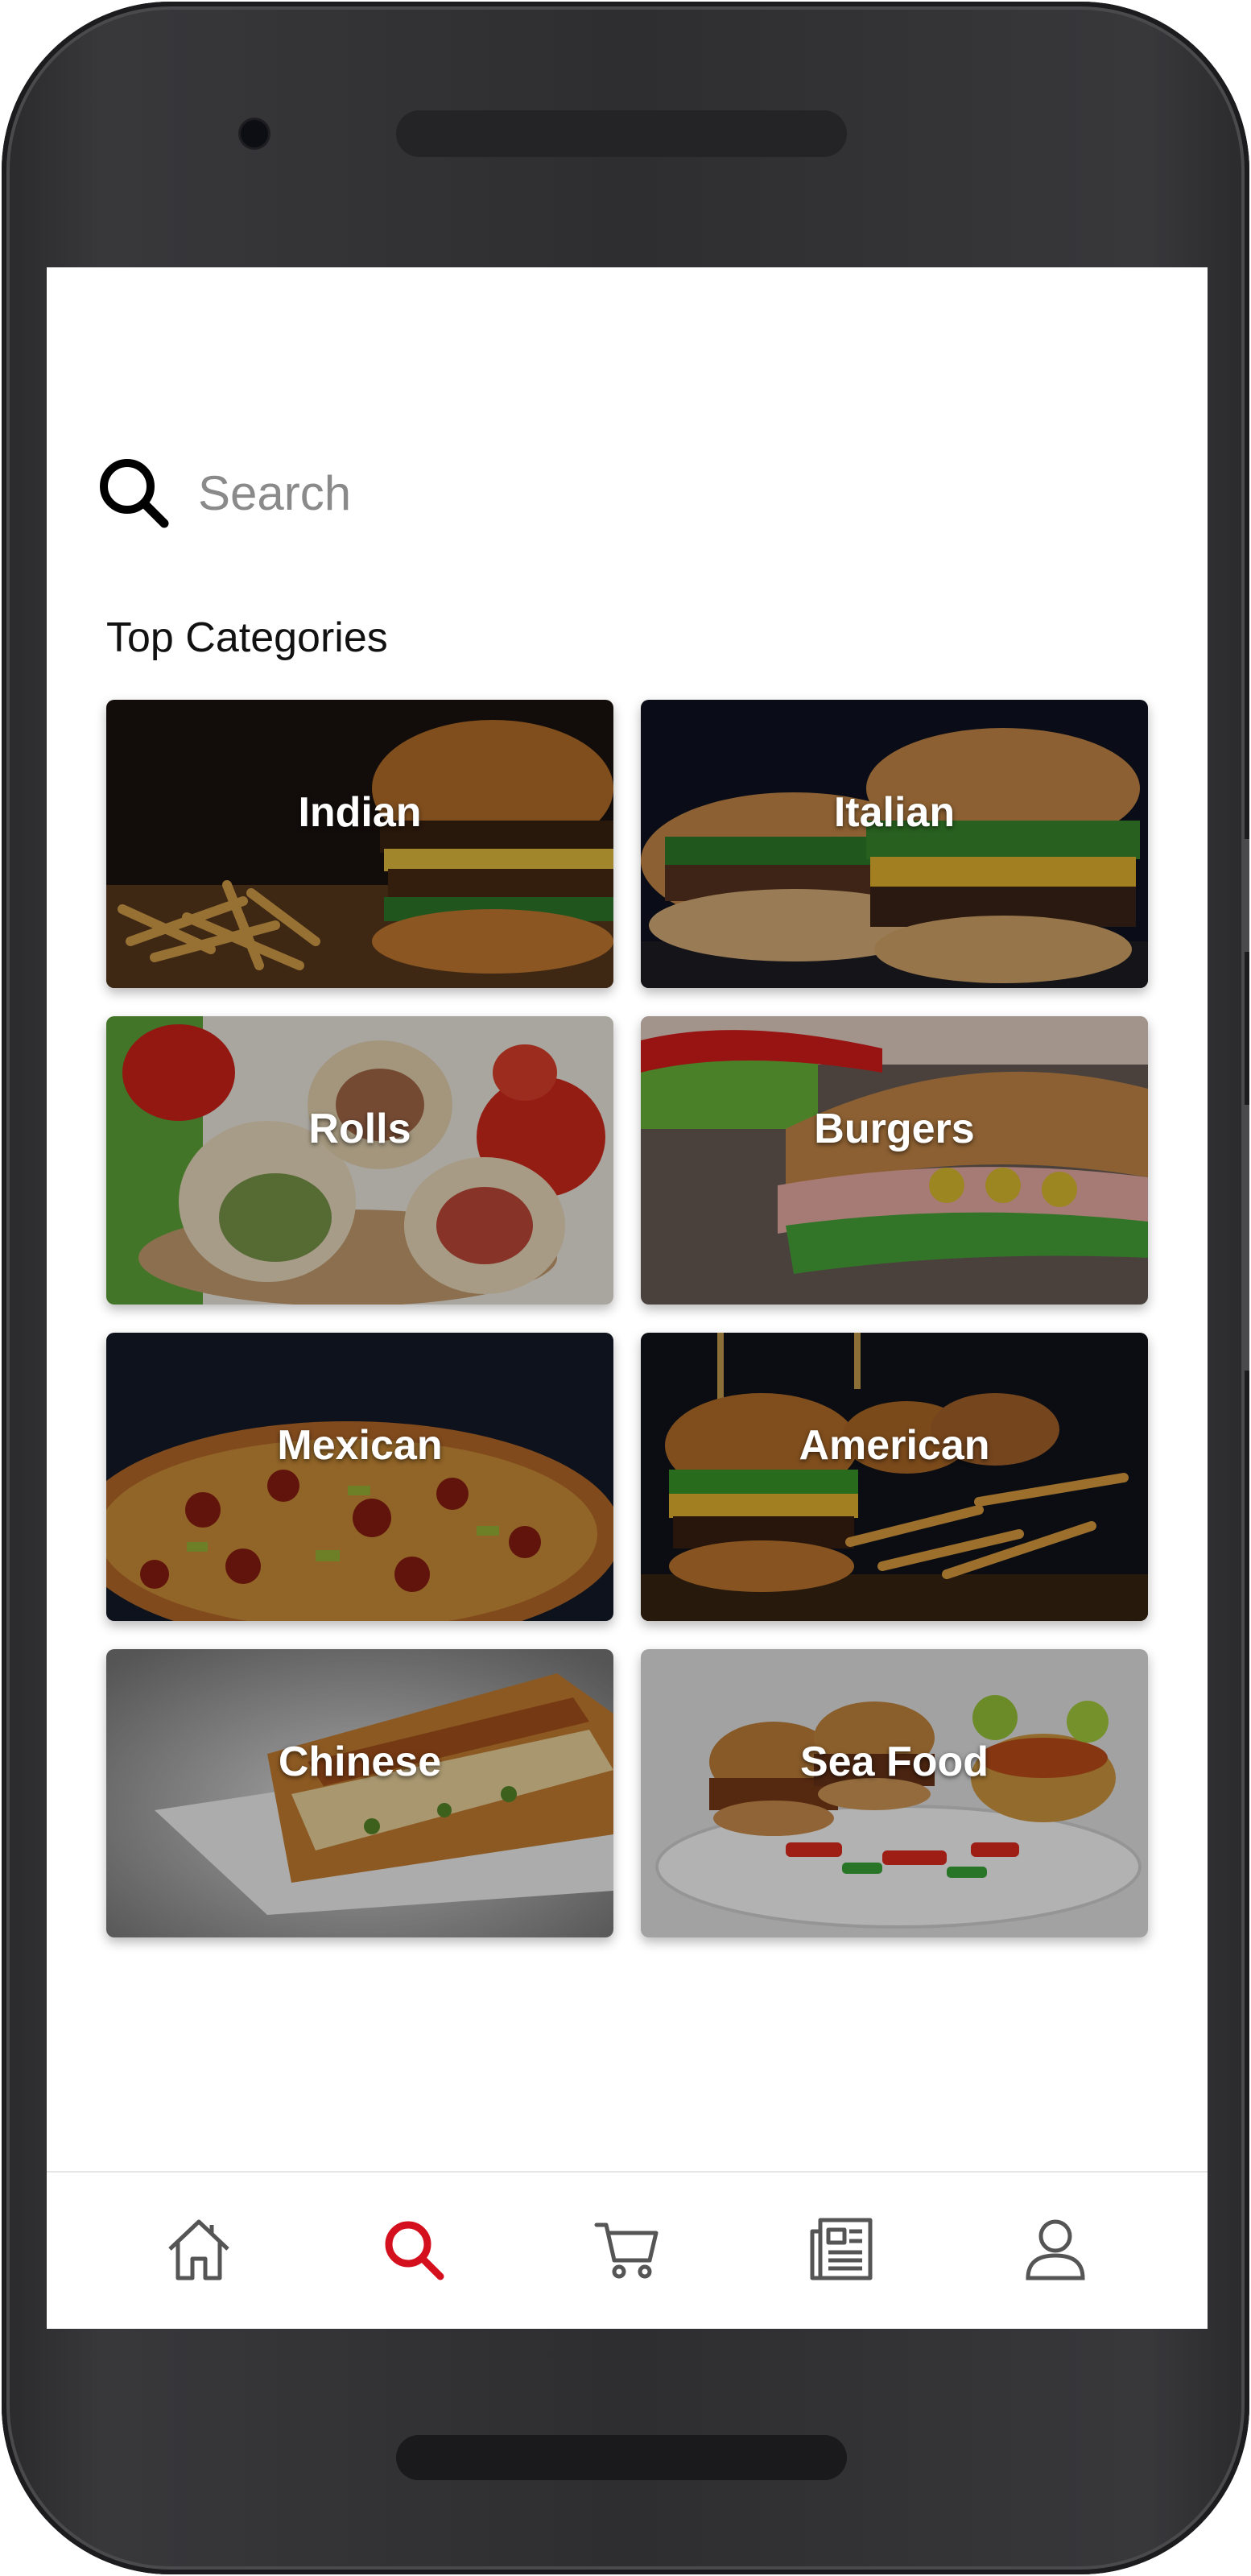  I want to click on category-card-indian: Indian, so click(359, 844).